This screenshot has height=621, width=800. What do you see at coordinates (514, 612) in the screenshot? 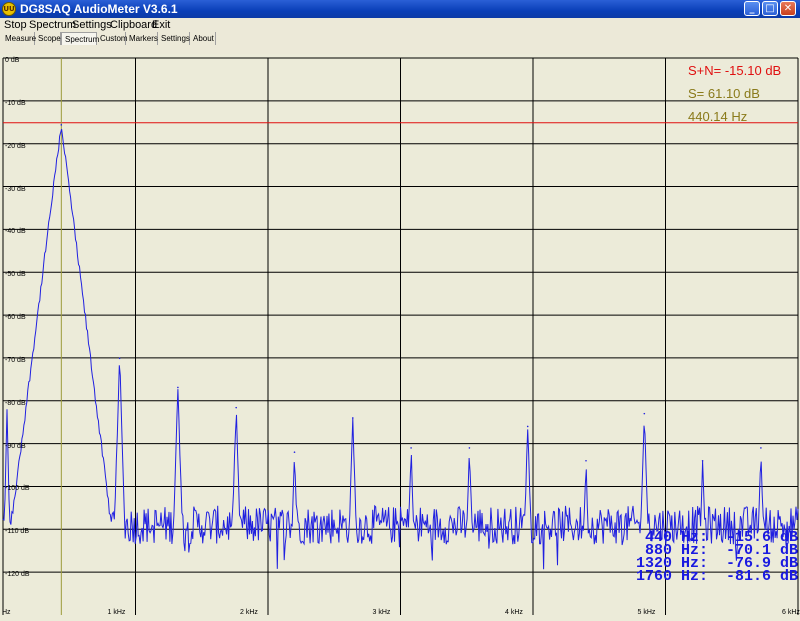
I see `x-tick-label: 4 kHz` at bounding box center [514, 612].